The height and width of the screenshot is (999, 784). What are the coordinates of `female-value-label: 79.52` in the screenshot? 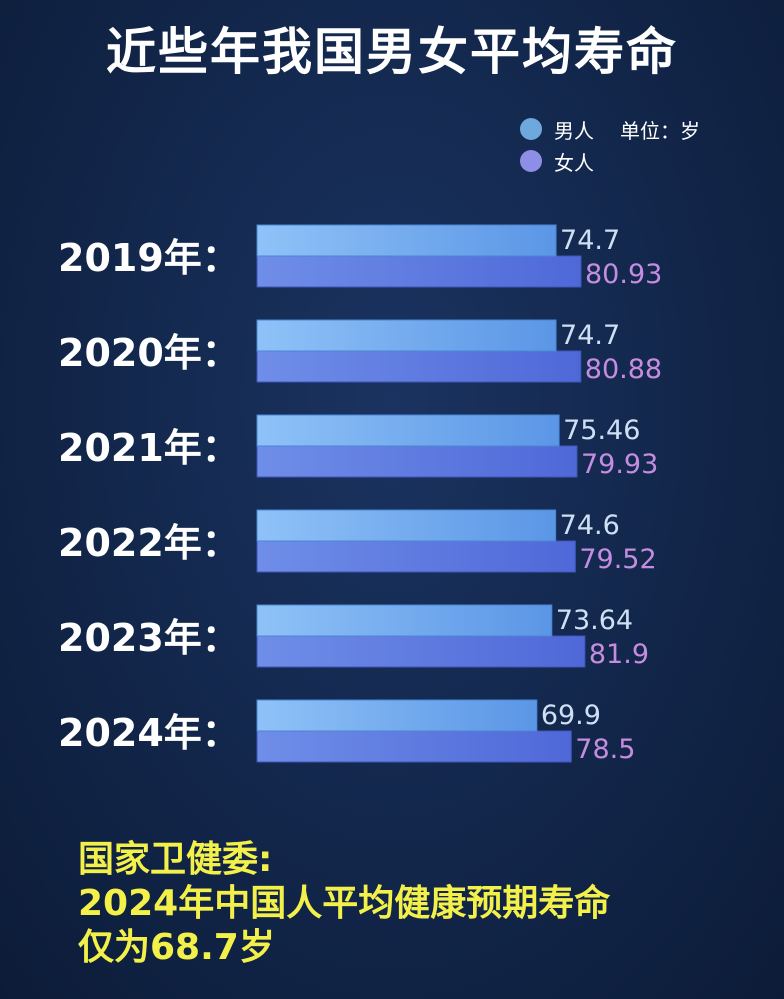 It's located at (617, 559).